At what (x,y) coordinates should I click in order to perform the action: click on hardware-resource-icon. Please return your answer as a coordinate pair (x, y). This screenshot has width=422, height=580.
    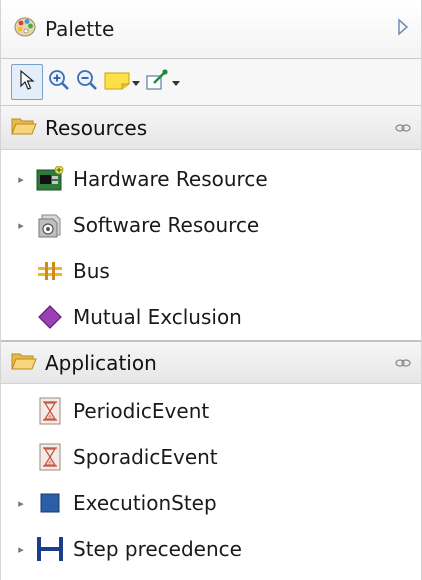
    Looking at the image, I should click on (50, 179).